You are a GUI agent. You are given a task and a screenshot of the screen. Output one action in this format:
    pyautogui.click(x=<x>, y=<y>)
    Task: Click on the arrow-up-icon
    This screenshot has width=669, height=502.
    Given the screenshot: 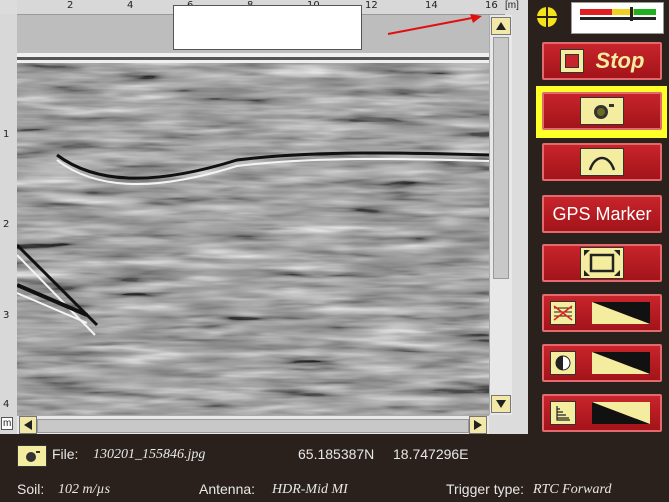 What is the action you would take?
    pyautogui.click(x=501, y=26)
    